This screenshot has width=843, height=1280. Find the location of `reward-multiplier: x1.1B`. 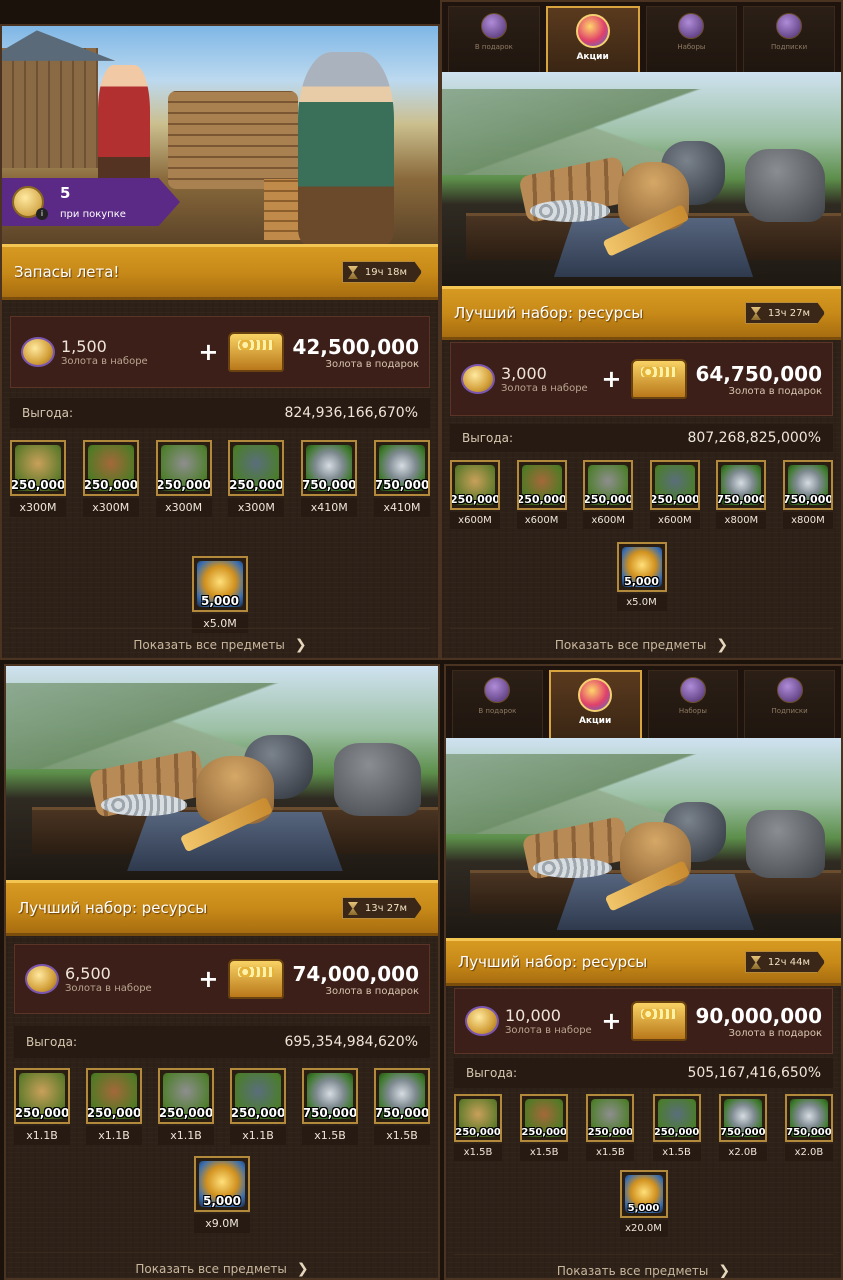

reward-multiplier: x1.1B is located at coordinates (114, 1135).